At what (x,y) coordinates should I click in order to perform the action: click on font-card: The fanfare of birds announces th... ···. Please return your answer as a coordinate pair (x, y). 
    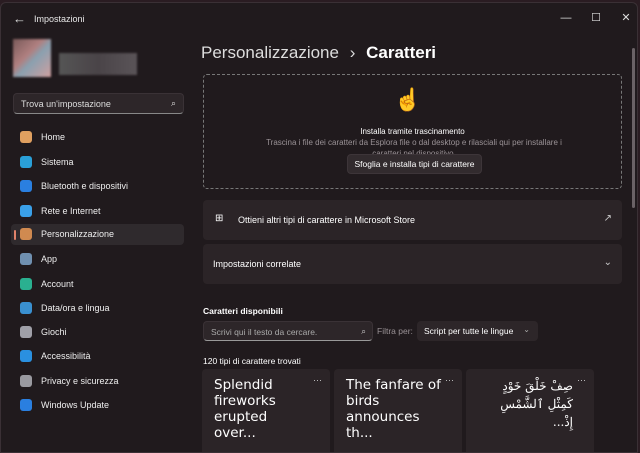
    Looking at the image, I should click on (398, 410).